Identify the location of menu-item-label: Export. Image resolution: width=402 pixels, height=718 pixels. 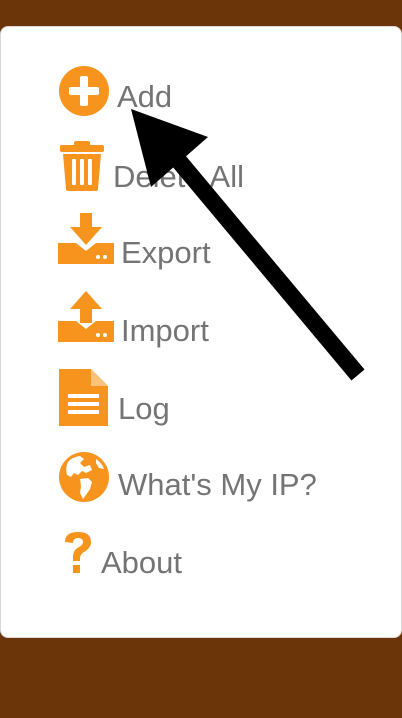
(166, 252).